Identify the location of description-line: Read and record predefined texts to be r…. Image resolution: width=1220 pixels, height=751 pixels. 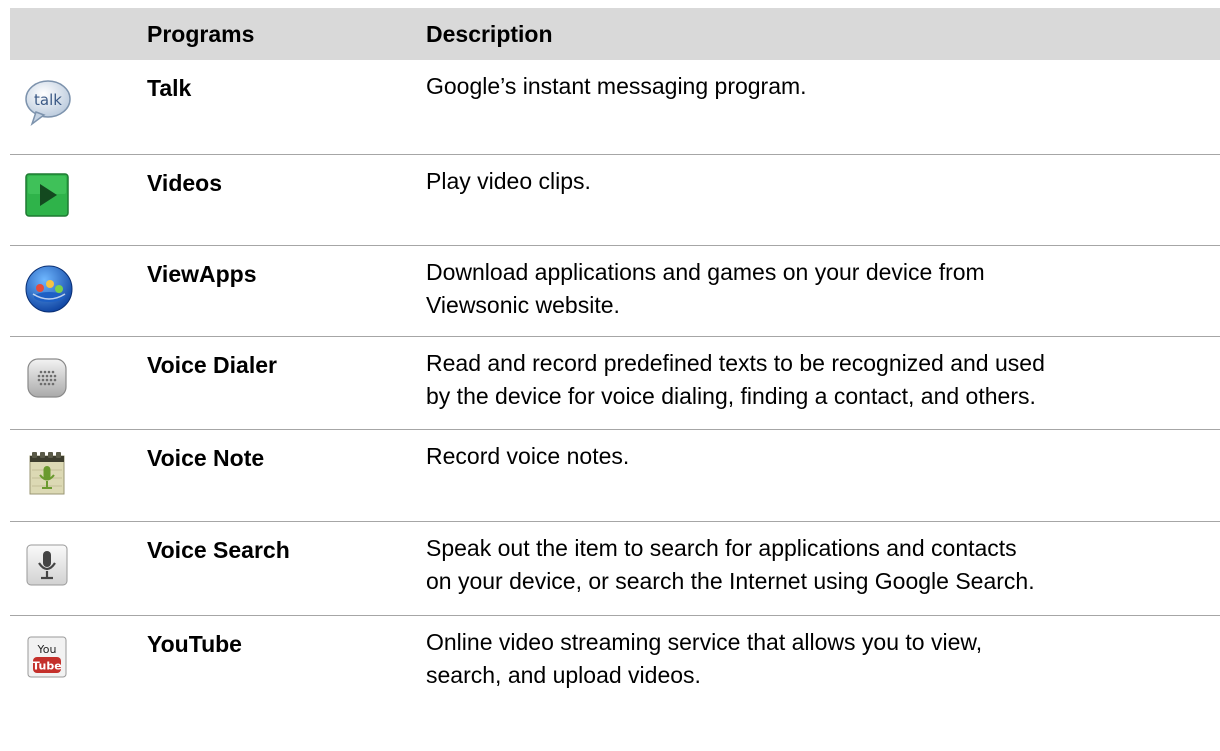
(735, 363).